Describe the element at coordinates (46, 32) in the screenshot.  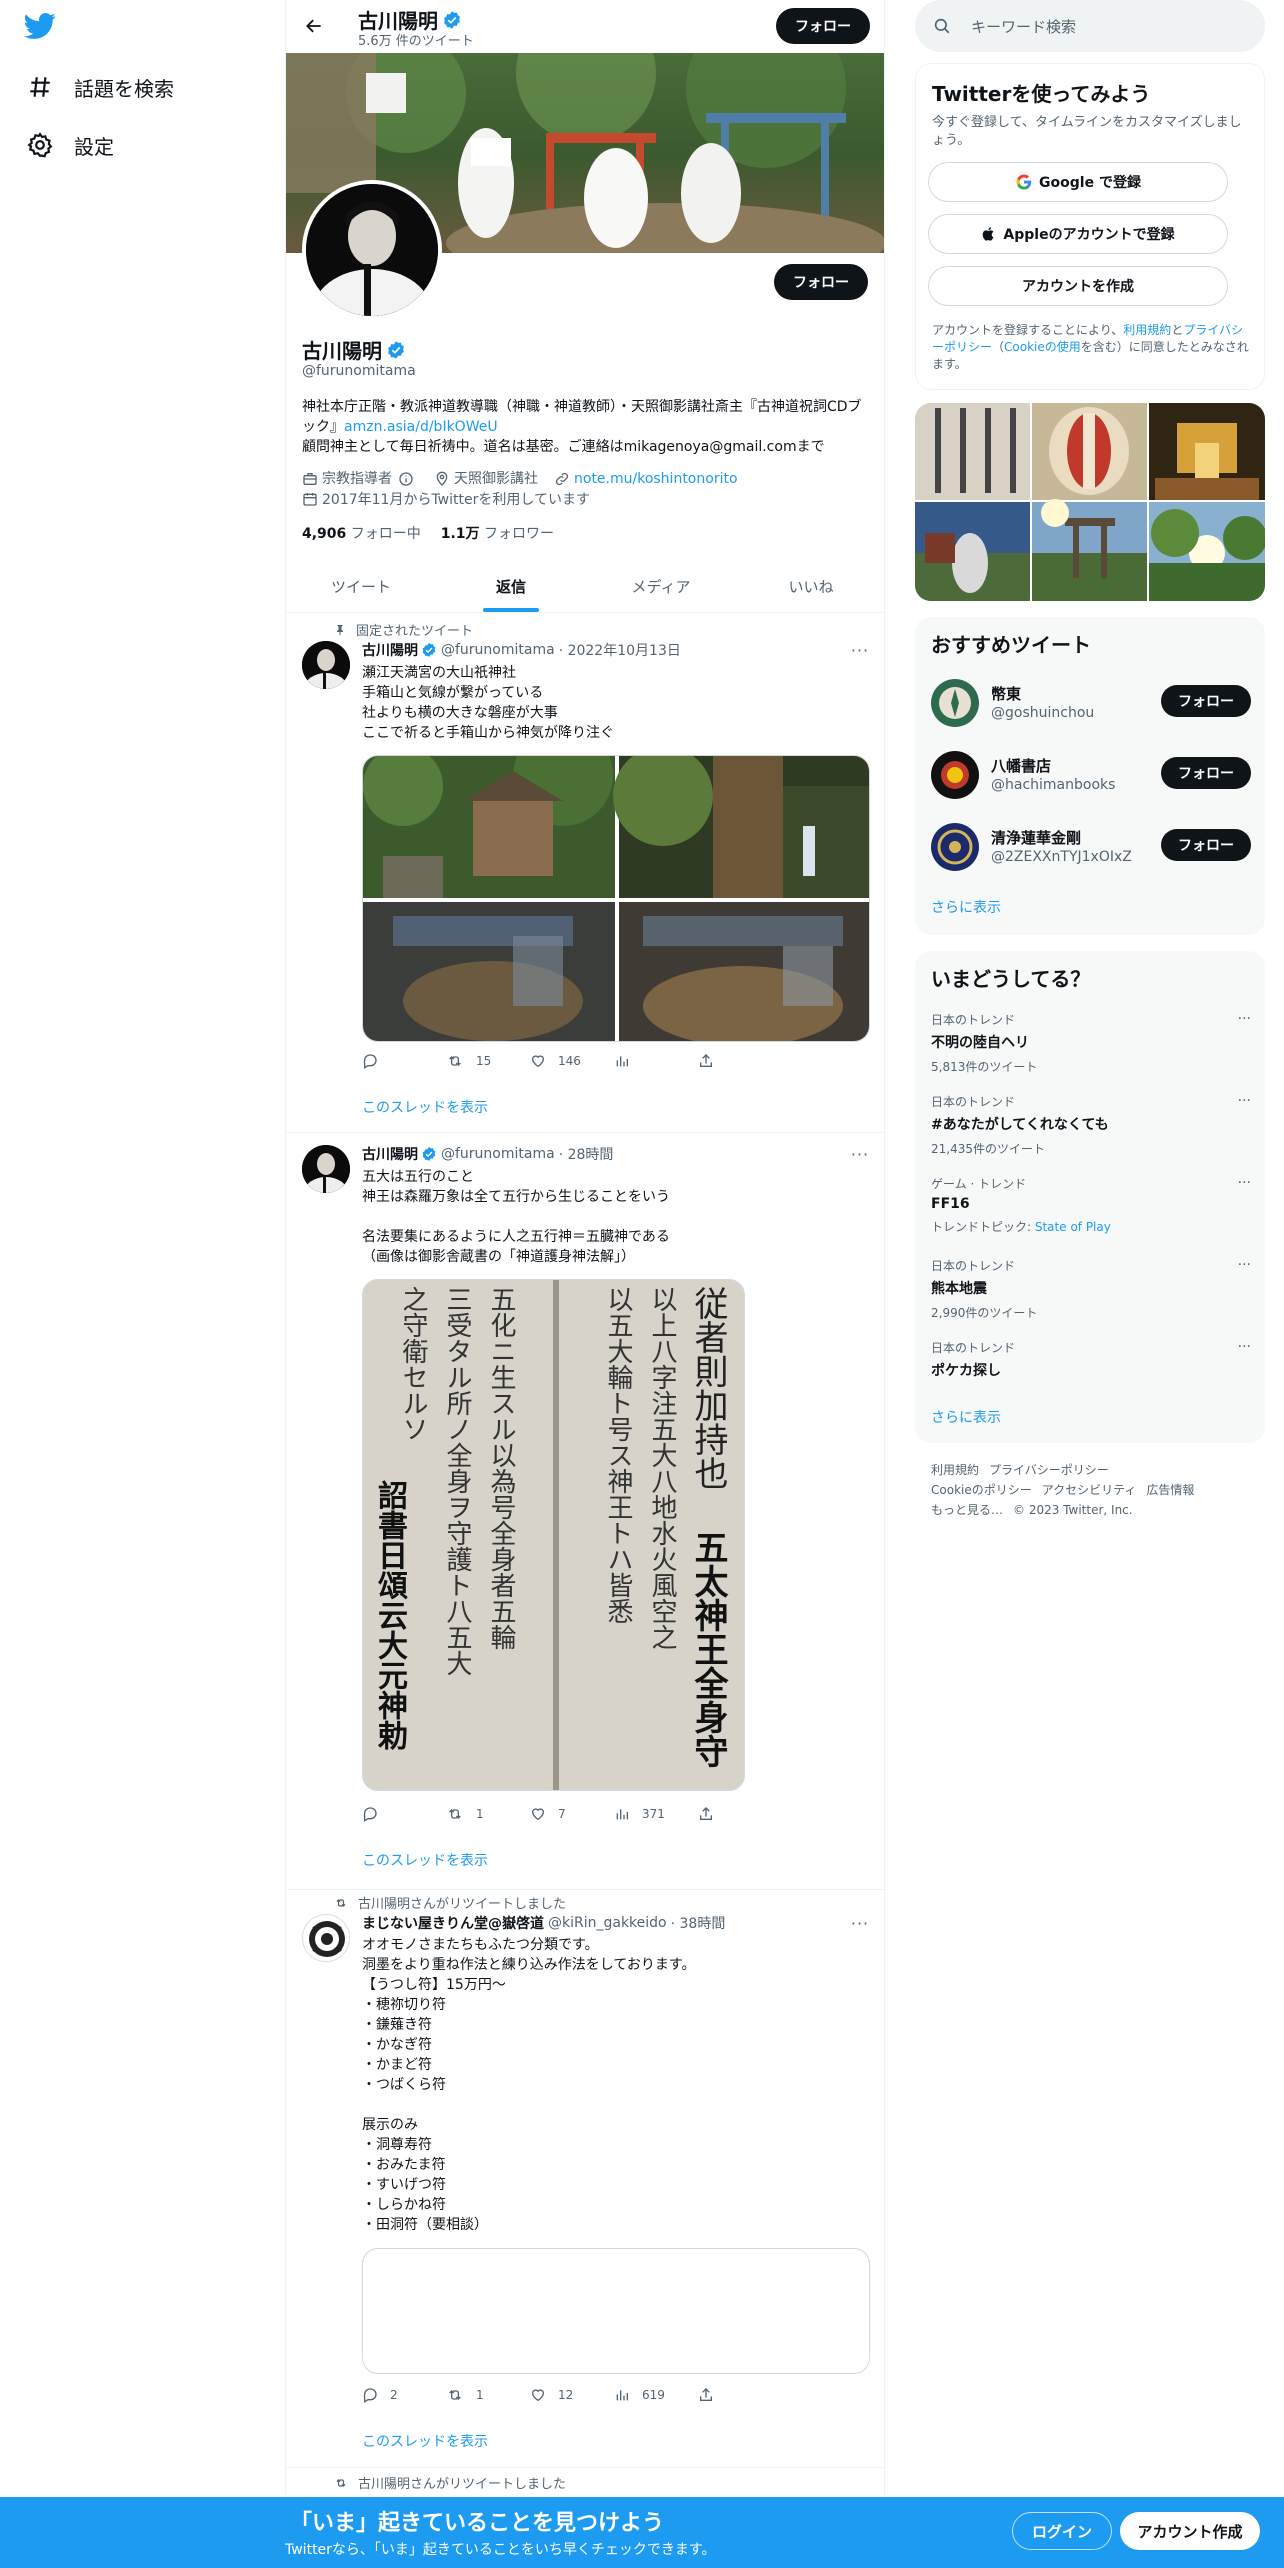
I see `twitter-logo-icon` at that location.